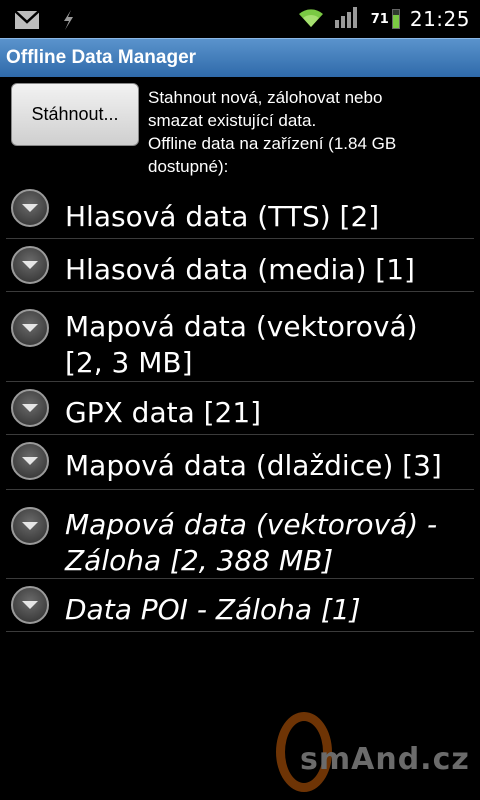  I want to click on header-line: Stahnout nová, zálohovat nebo, so click(265, 97).